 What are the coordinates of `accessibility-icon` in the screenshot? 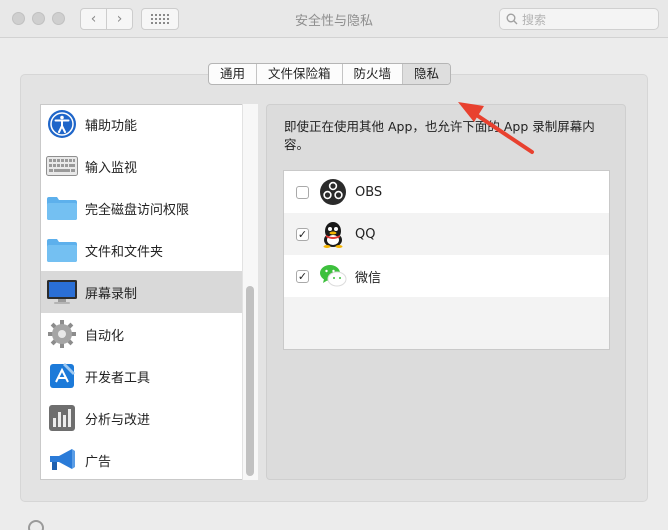 It's located at (62, 124).